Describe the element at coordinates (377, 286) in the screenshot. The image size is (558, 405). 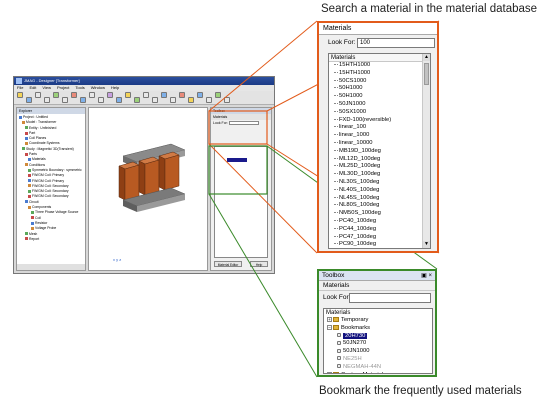
I see `toolbox-materials-section: Materials` at that location.